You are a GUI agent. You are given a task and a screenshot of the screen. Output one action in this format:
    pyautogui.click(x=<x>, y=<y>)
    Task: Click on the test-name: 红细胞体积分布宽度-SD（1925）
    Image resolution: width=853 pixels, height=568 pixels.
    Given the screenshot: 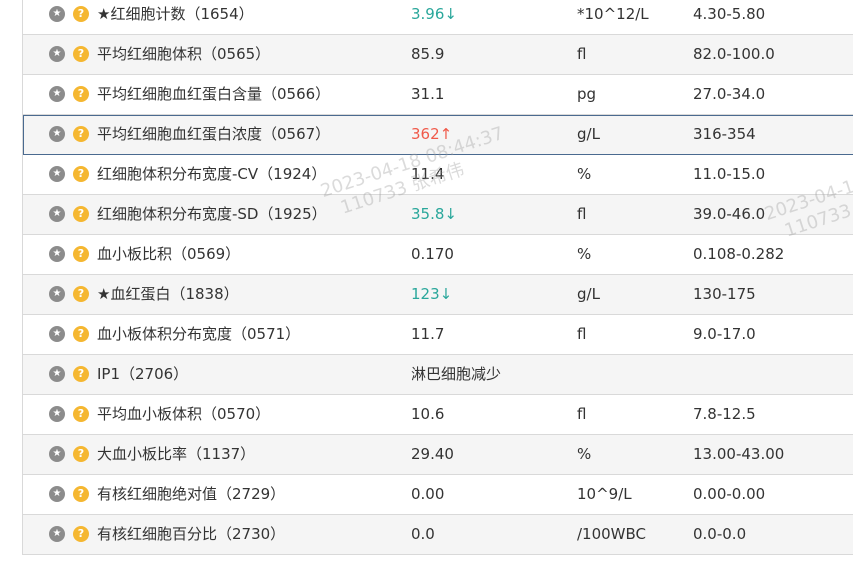 What is the action you would take?
    pyautogui.click(x=212, y=214)
    